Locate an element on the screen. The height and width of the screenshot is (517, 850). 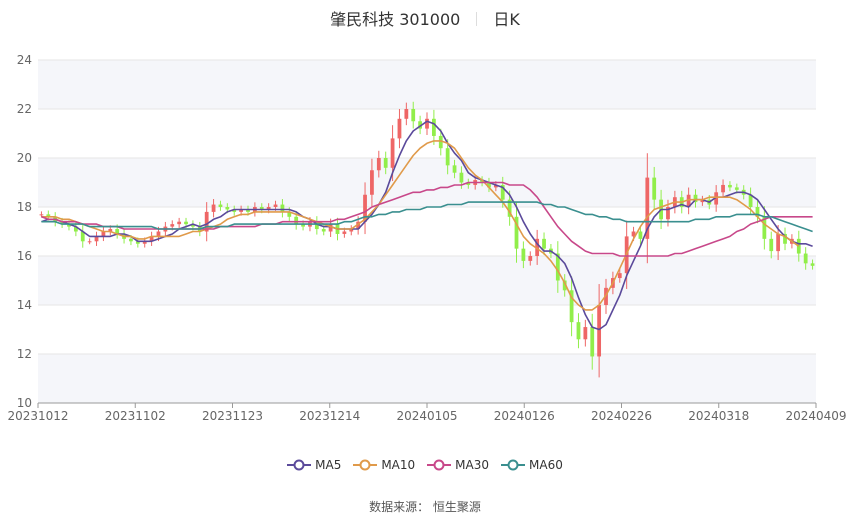
y-tick-label: 16 is located at coordinates (24, 256).